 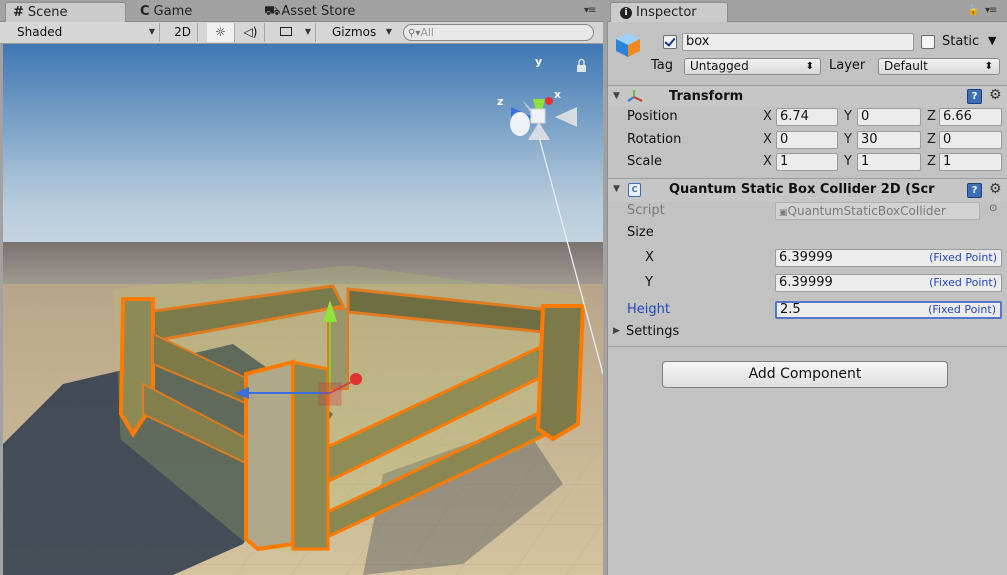 What do you see at coordinates (649, 257) in the screenshot?
I see `size-x-label: X` at bounding box center [649, 257].